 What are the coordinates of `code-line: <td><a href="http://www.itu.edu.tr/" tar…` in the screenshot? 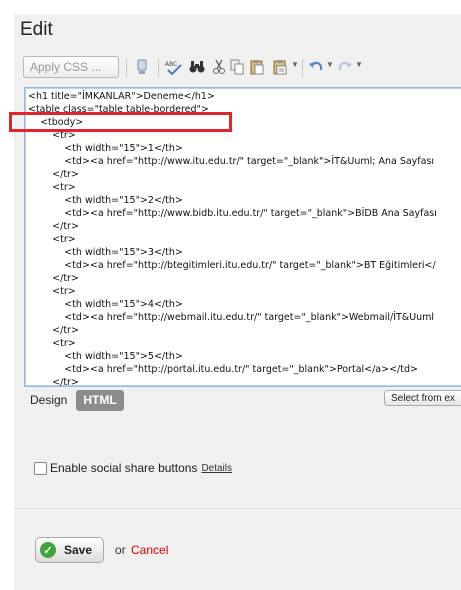 It's located at (231, 161).